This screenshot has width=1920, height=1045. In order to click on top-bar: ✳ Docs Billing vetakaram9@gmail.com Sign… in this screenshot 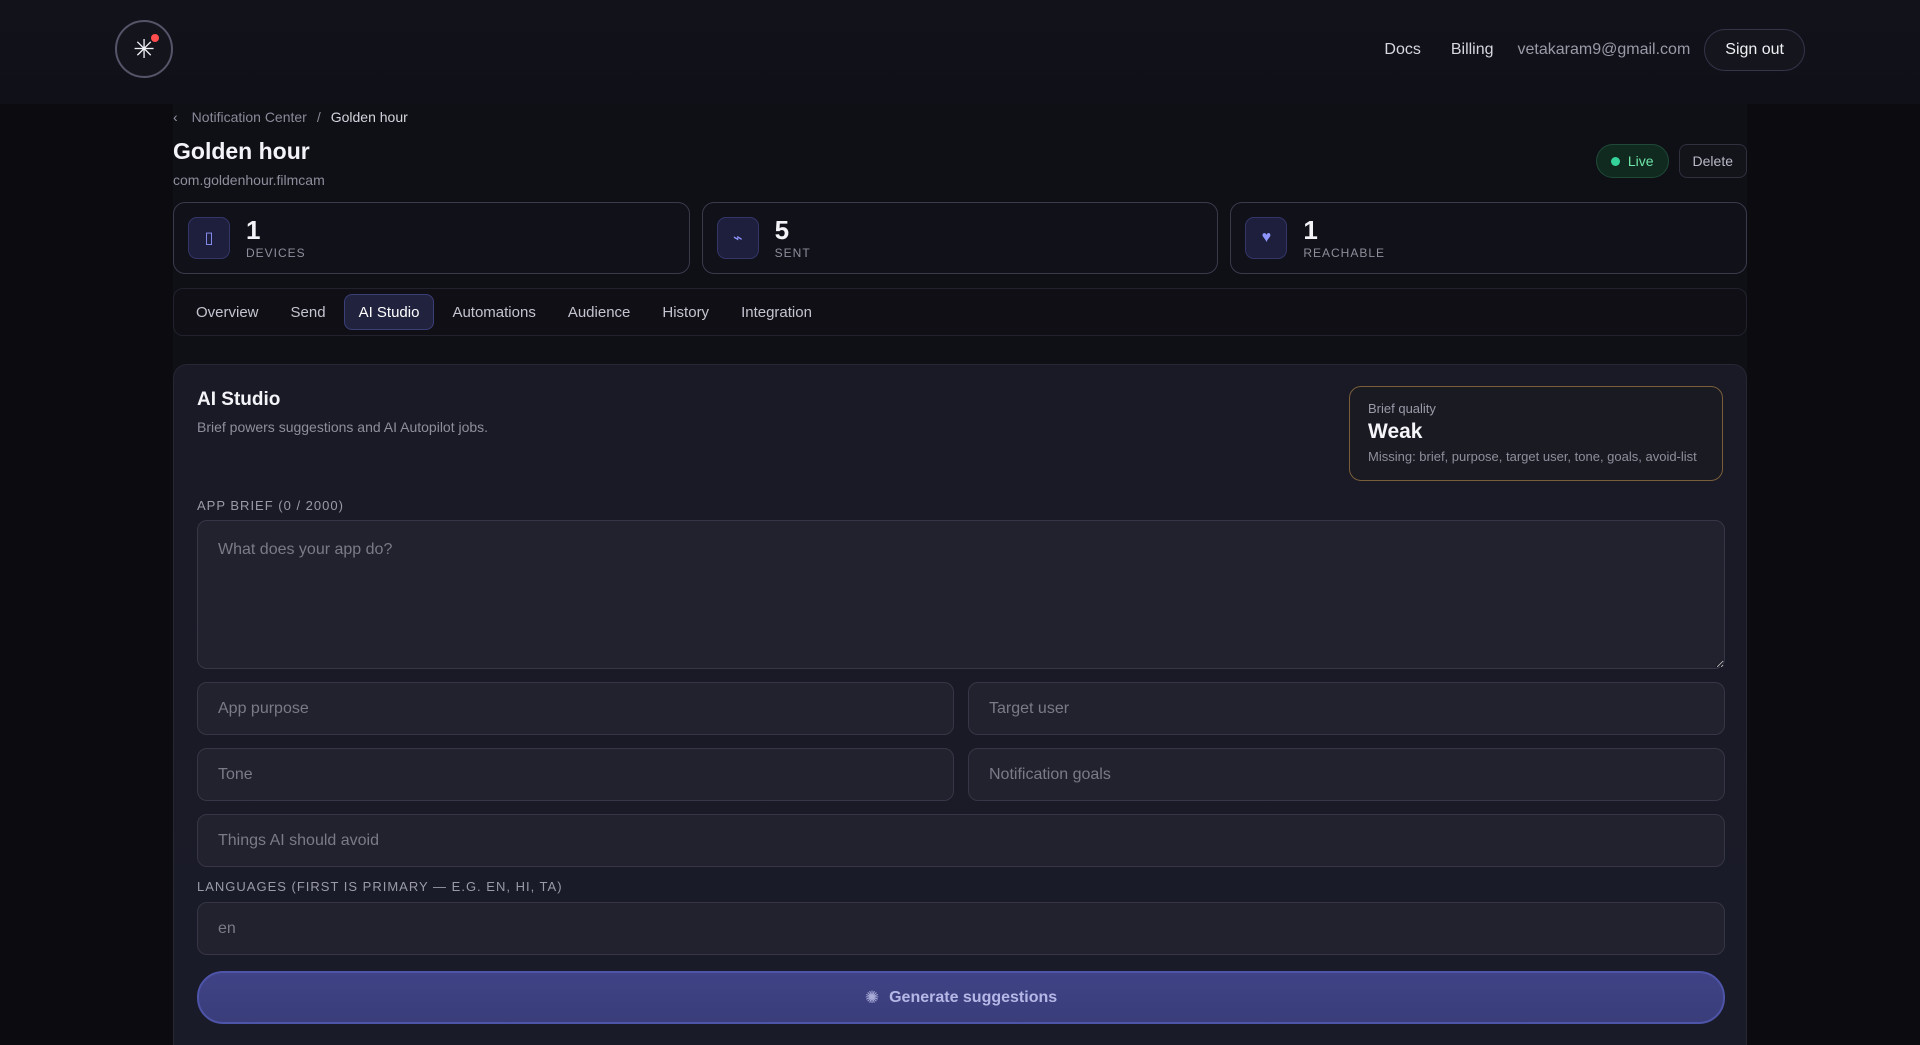, I will do `click(960, 52)`.